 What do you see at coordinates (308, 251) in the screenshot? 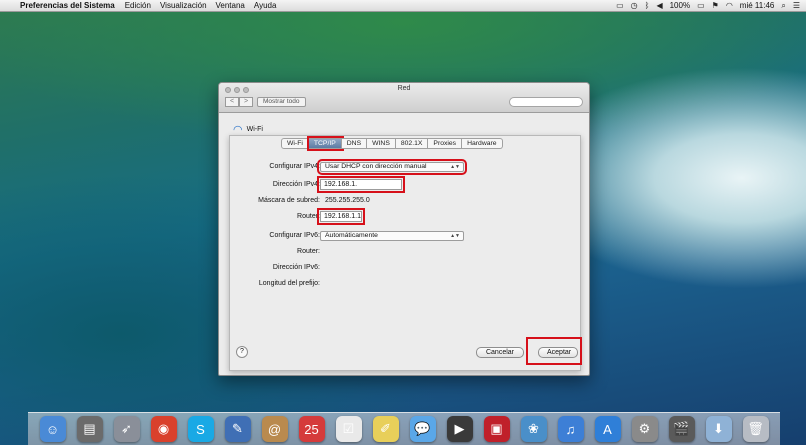
I see `ipv6-router-label: Router:` at bounding box center [308, 251].